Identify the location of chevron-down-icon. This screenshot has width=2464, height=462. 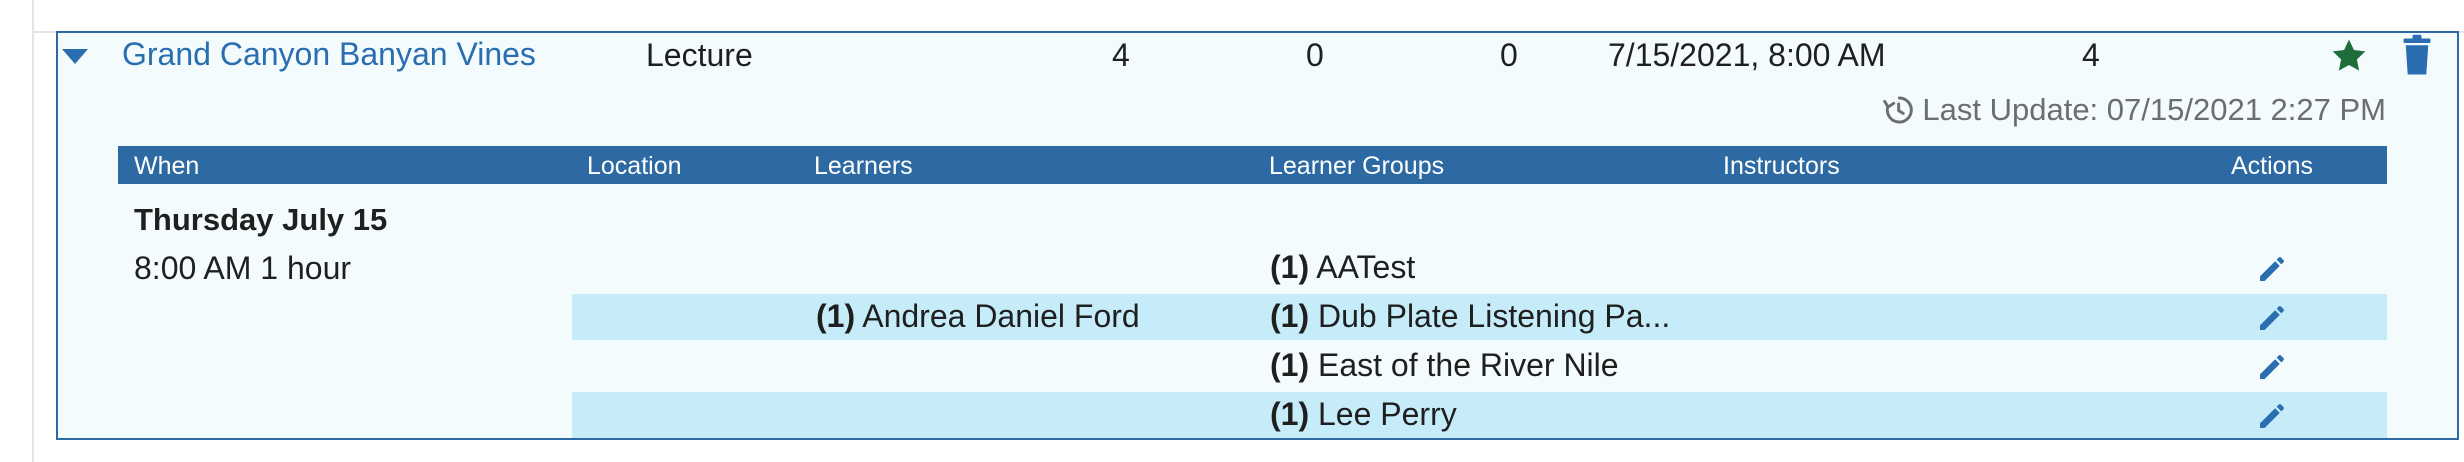
(75, 56).